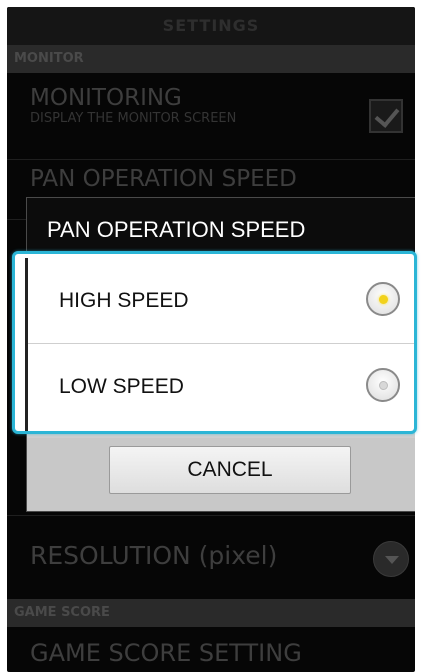  Describe the element at coordinates (211, 515) in the screenshot. I see `divider` at that location.